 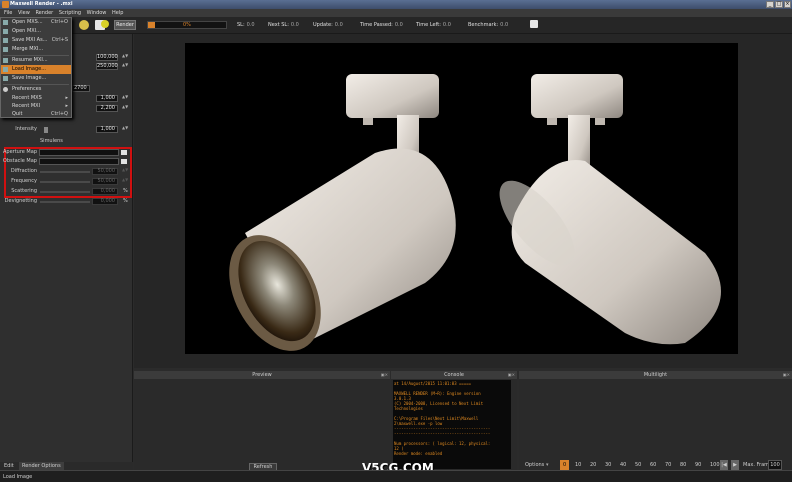 I want to click on menu-help: Help, so click(x=117, y=13).